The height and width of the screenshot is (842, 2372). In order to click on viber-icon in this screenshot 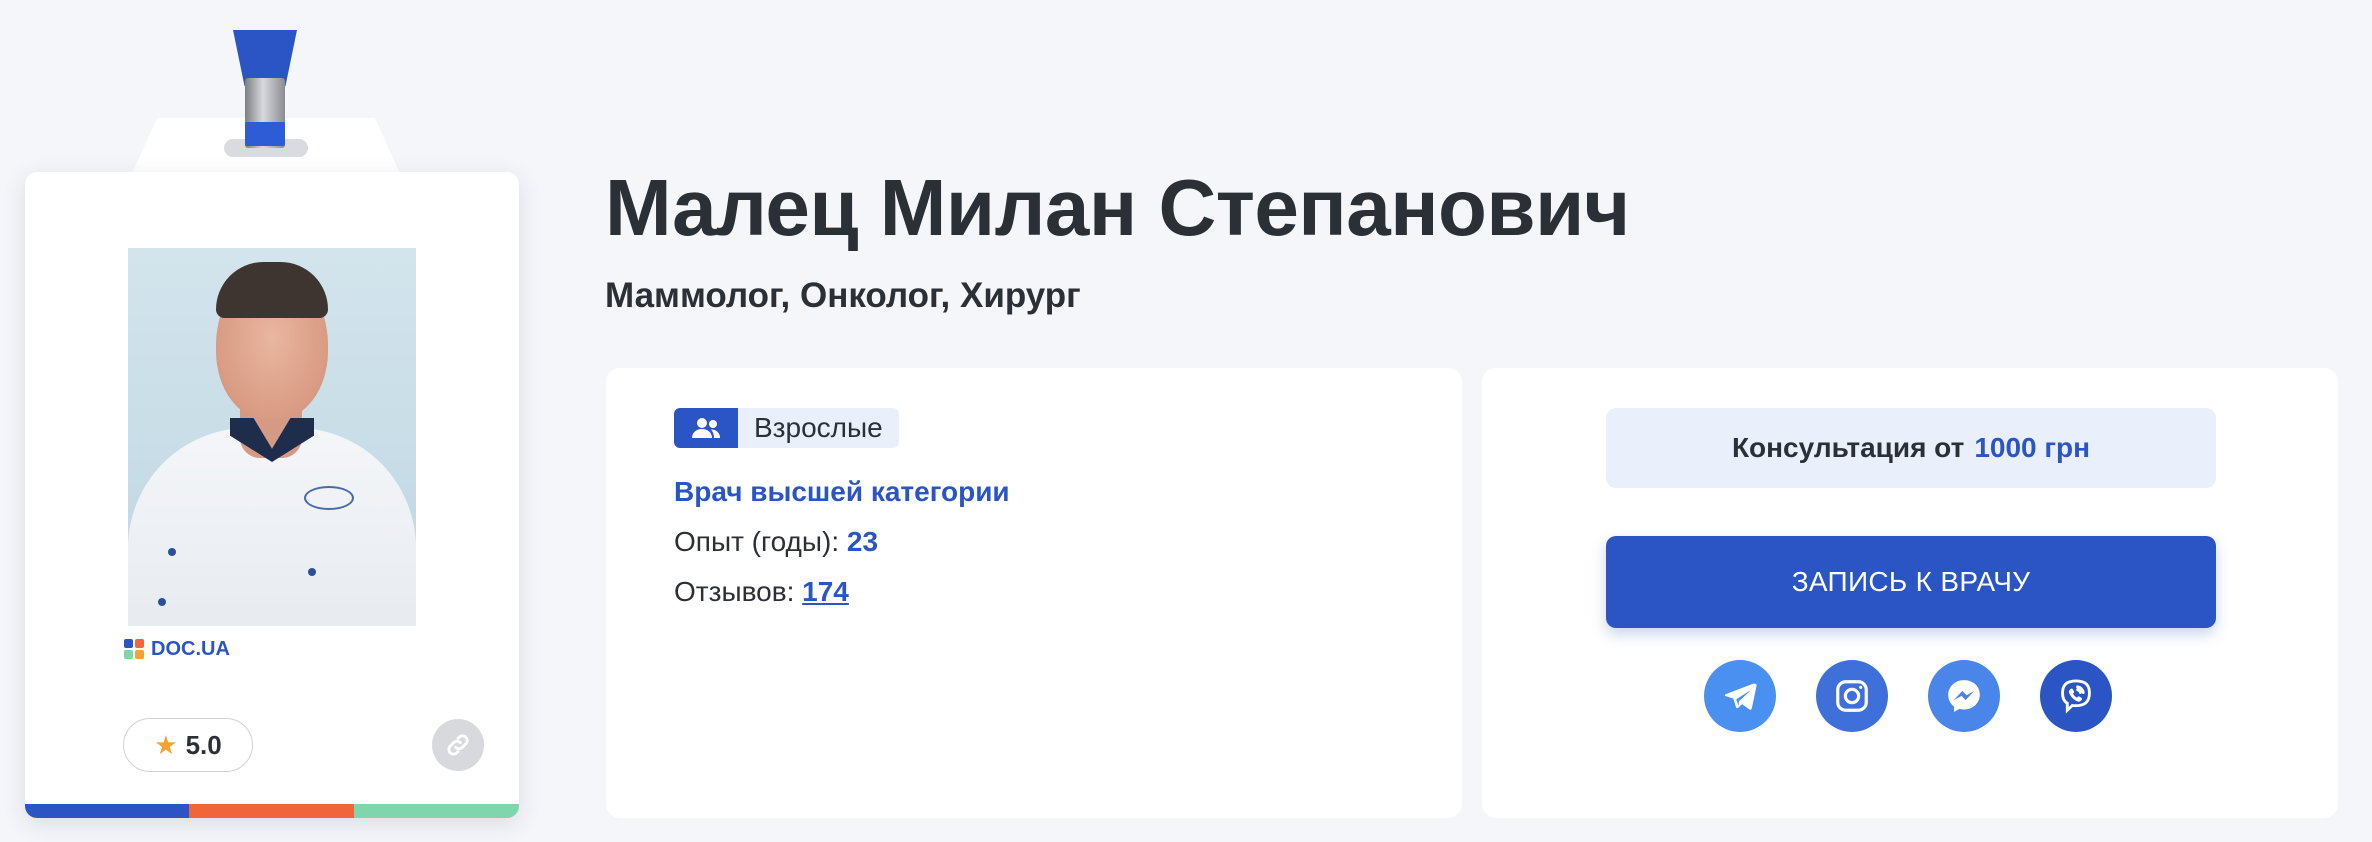, I will do `click(2076, 696)`.